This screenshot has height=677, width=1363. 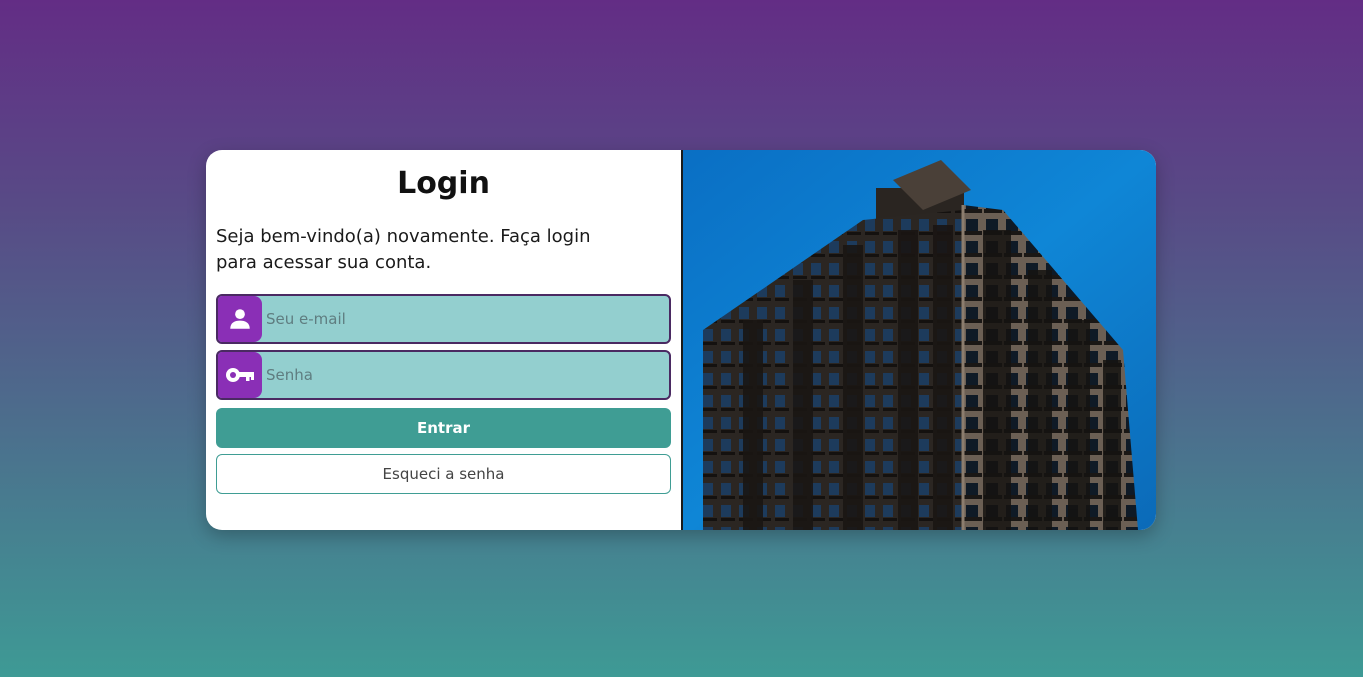 I want to click on login-form: Entrar Esqueci a senha, so click(x=444, y=394).